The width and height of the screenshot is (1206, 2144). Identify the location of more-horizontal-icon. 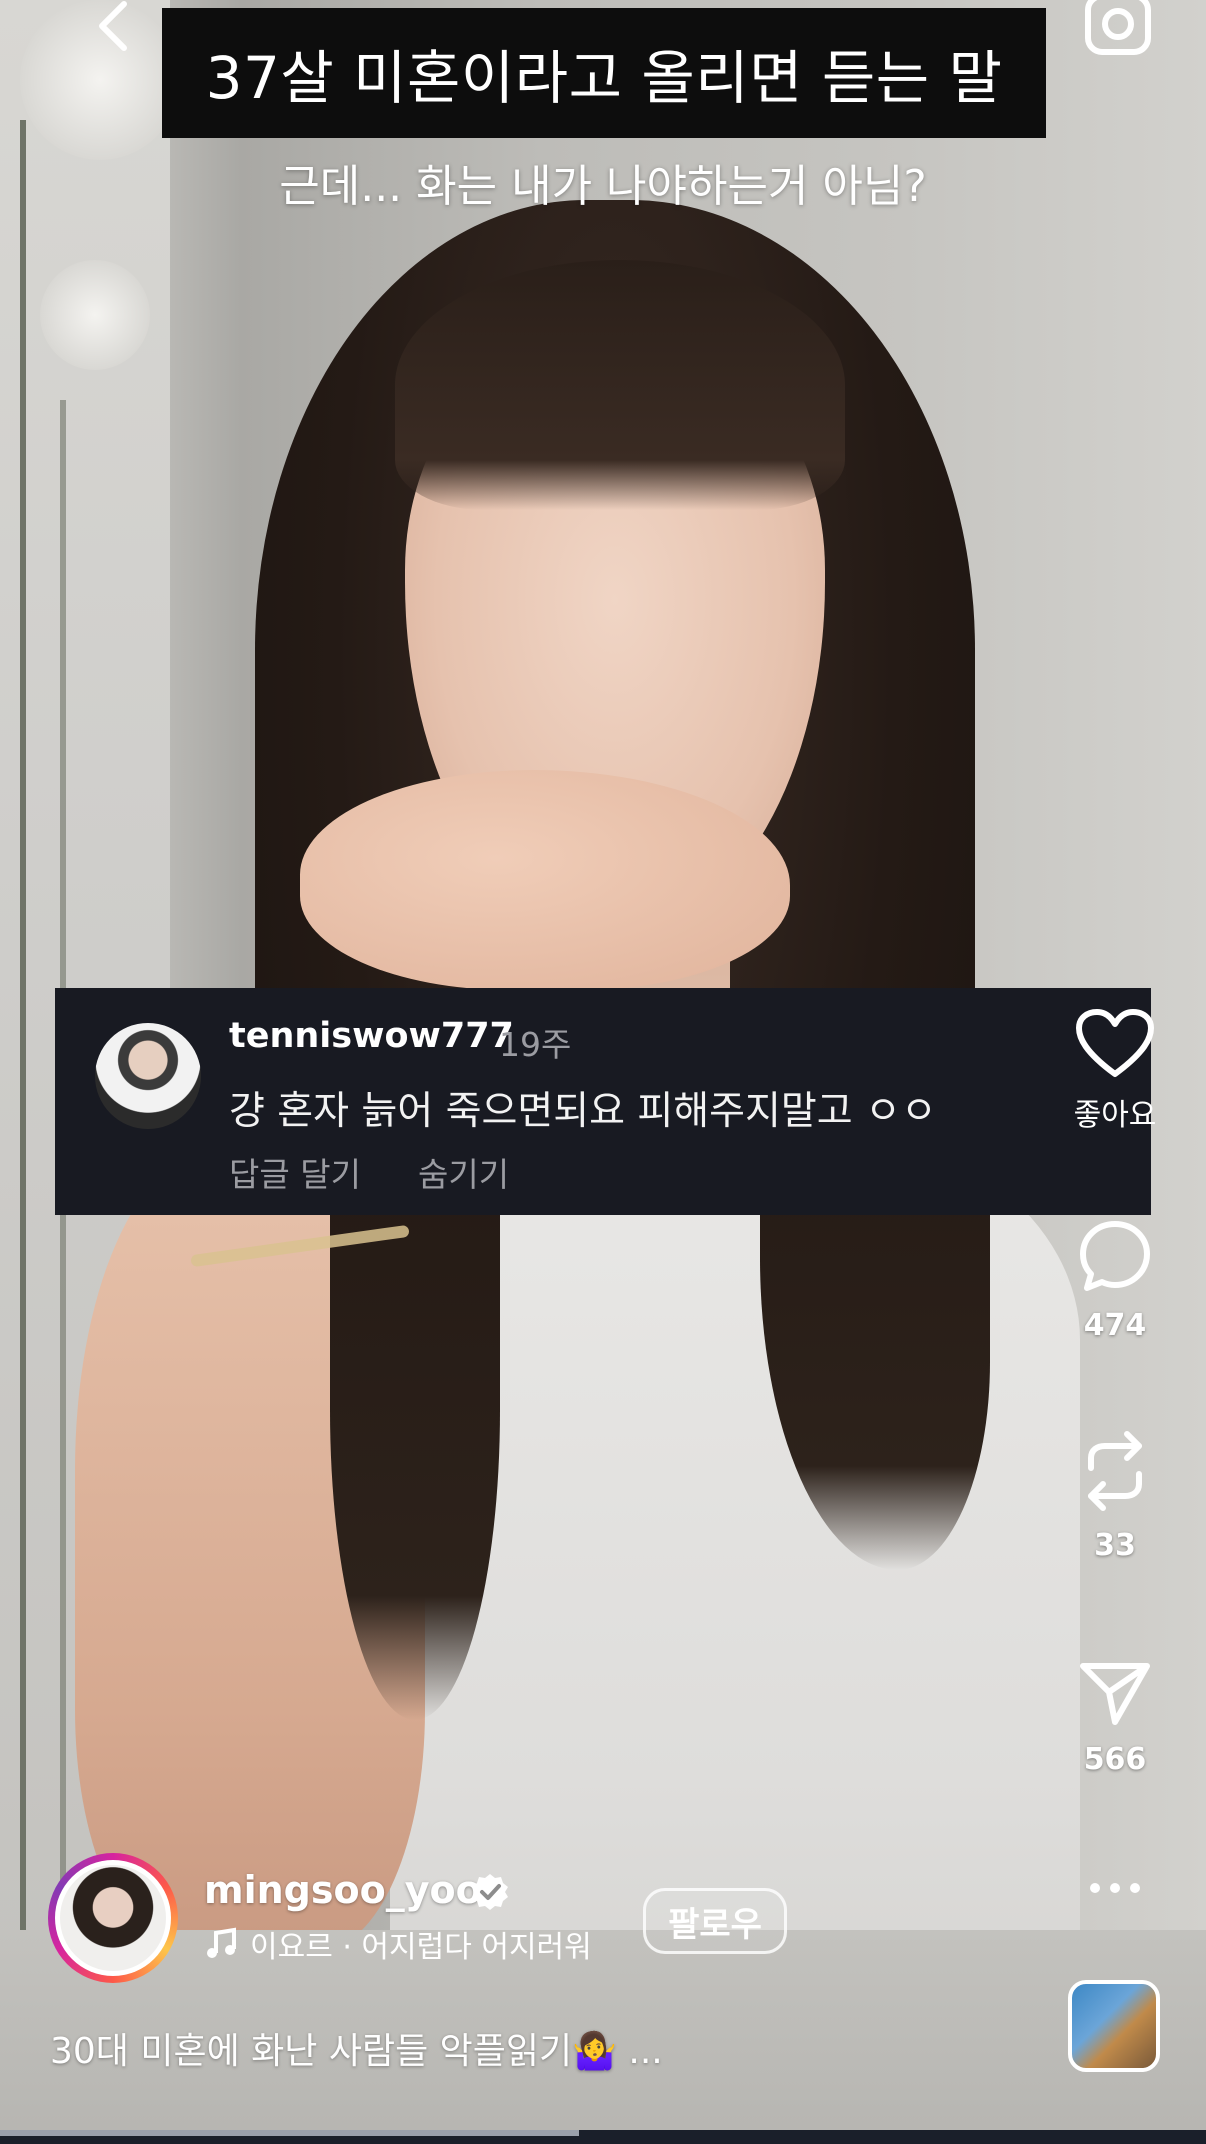
(1115, 1888).